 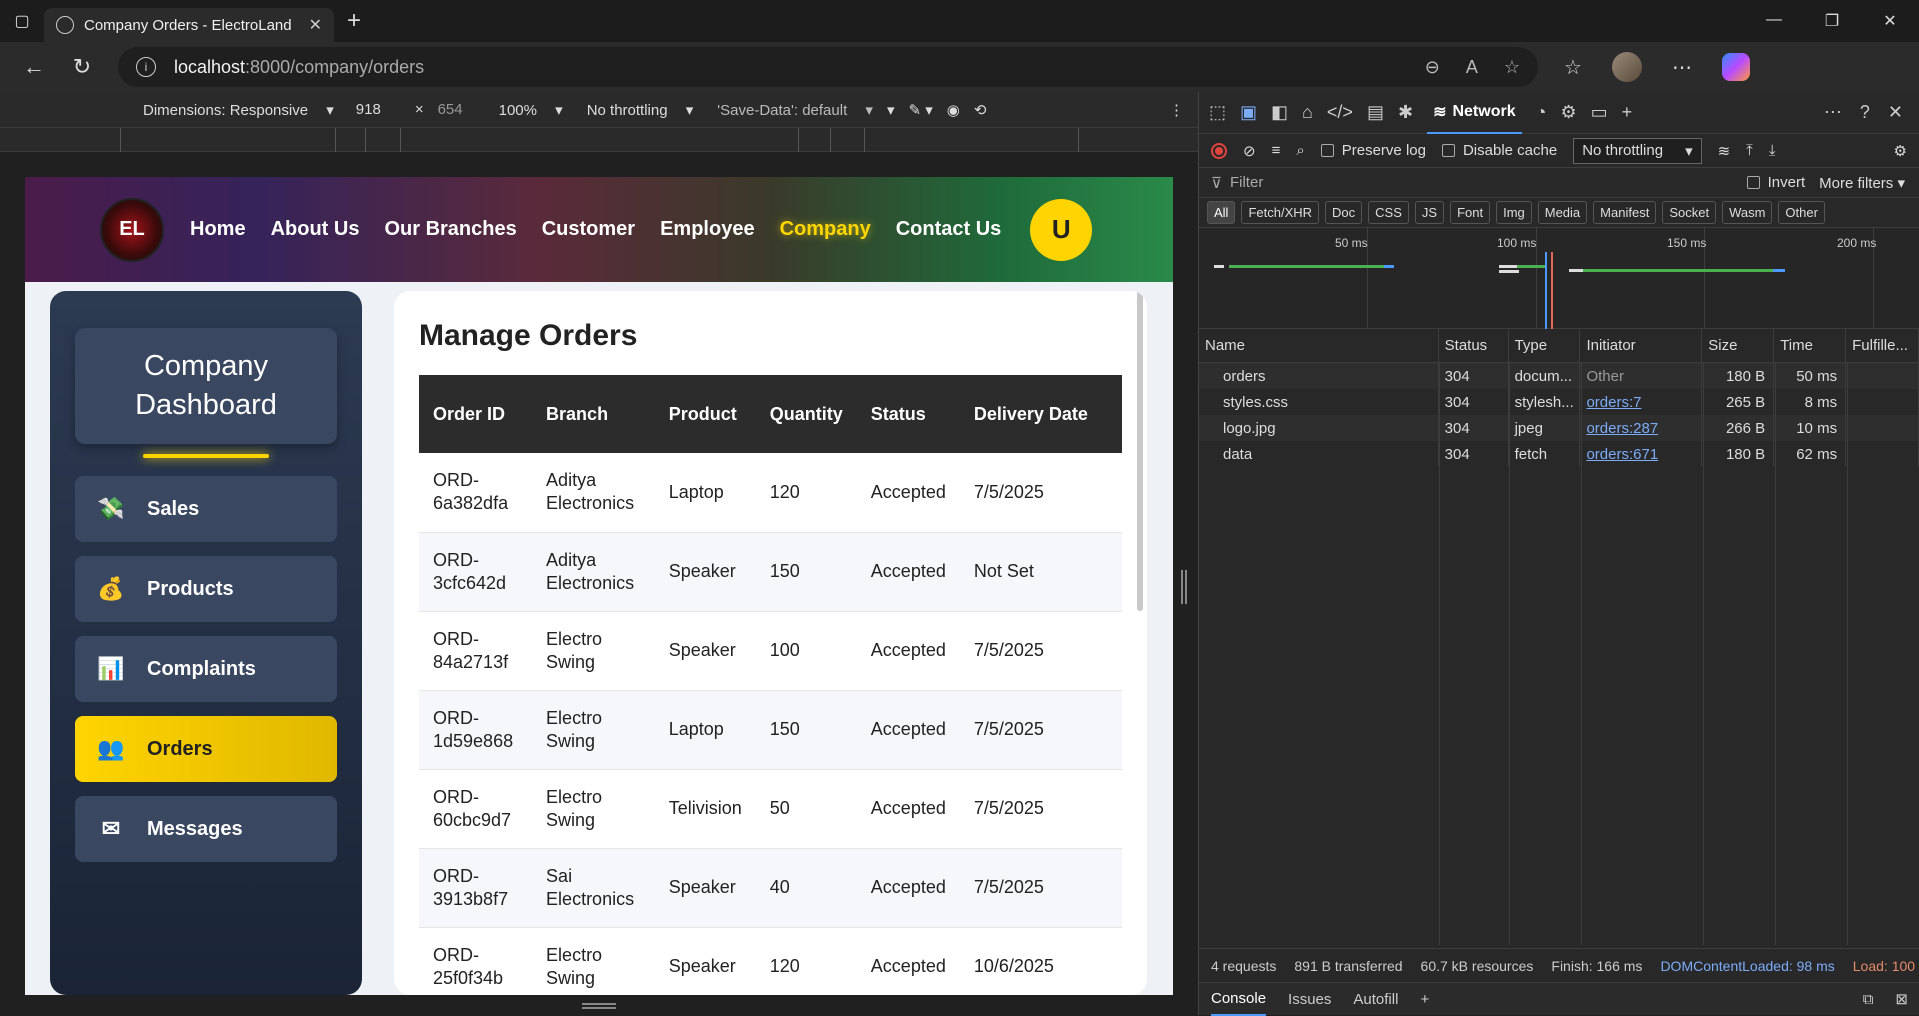 I want to click on site-logo: EL, so click(x=132, y=229).